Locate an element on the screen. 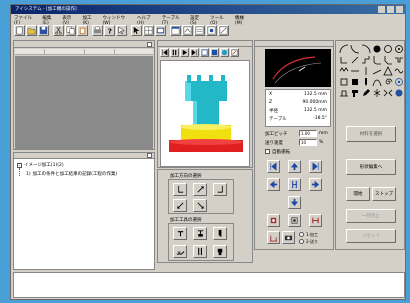 This screenshot has width=410, height=303. window-2-icon is located at coordinates (187, 30).